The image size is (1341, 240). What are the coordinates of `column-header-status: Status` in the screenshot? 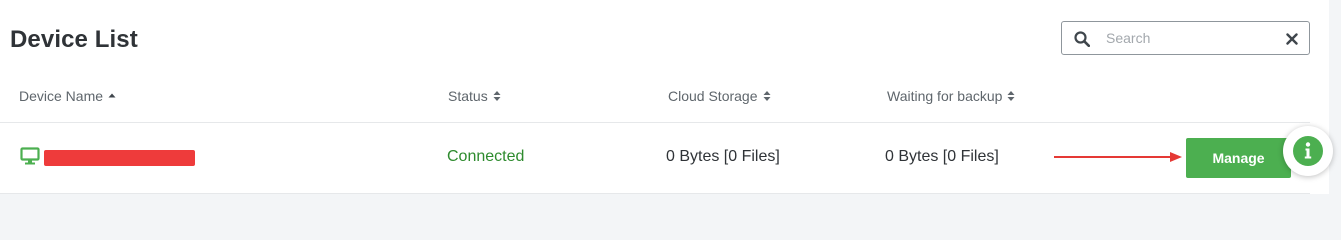 It's located at (474, 96).